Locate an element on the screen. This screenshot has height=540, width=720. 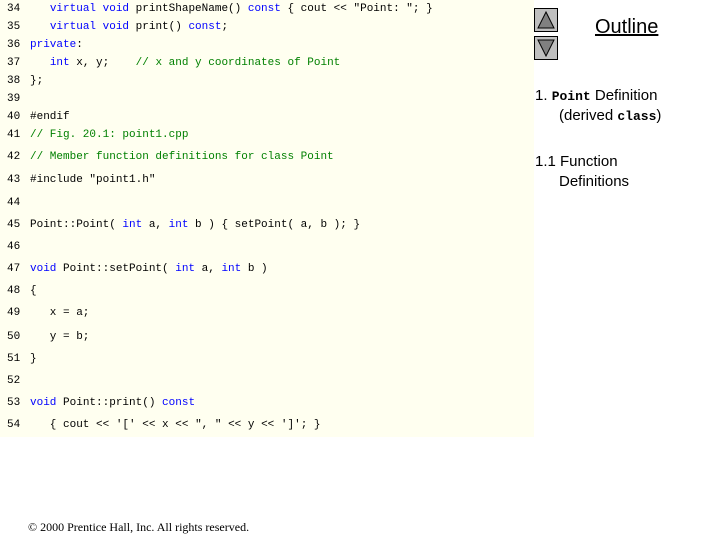
code-text: void Point::print() const is located at coordinates (112, 403).